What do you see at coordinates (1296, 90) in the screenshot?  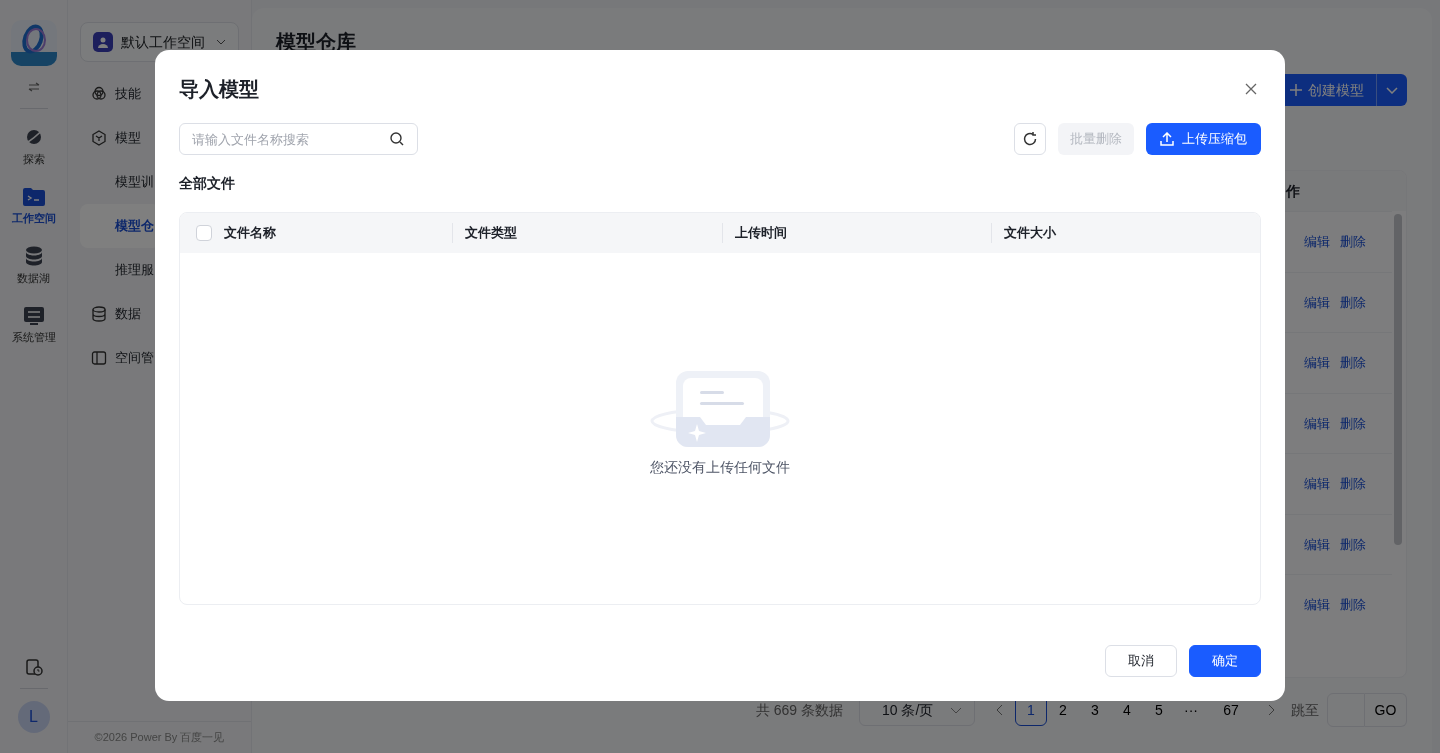 I see `plus-icon` at bounding box center [1296, 90].